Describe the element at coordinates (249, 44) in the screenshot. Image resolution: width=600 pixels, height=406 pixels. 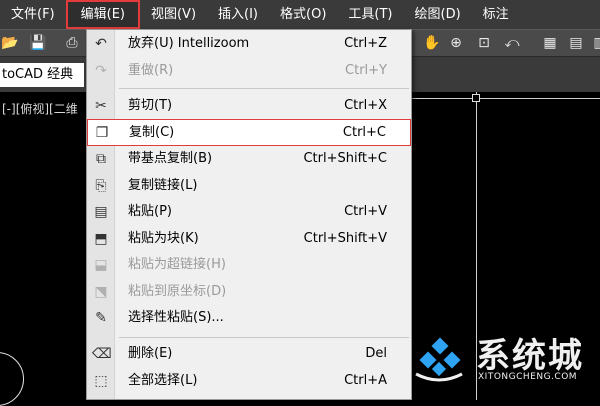
I see `menu-item-undo: ↶ 放弃(U) Intellizoom Ctrl+Z` at that location.